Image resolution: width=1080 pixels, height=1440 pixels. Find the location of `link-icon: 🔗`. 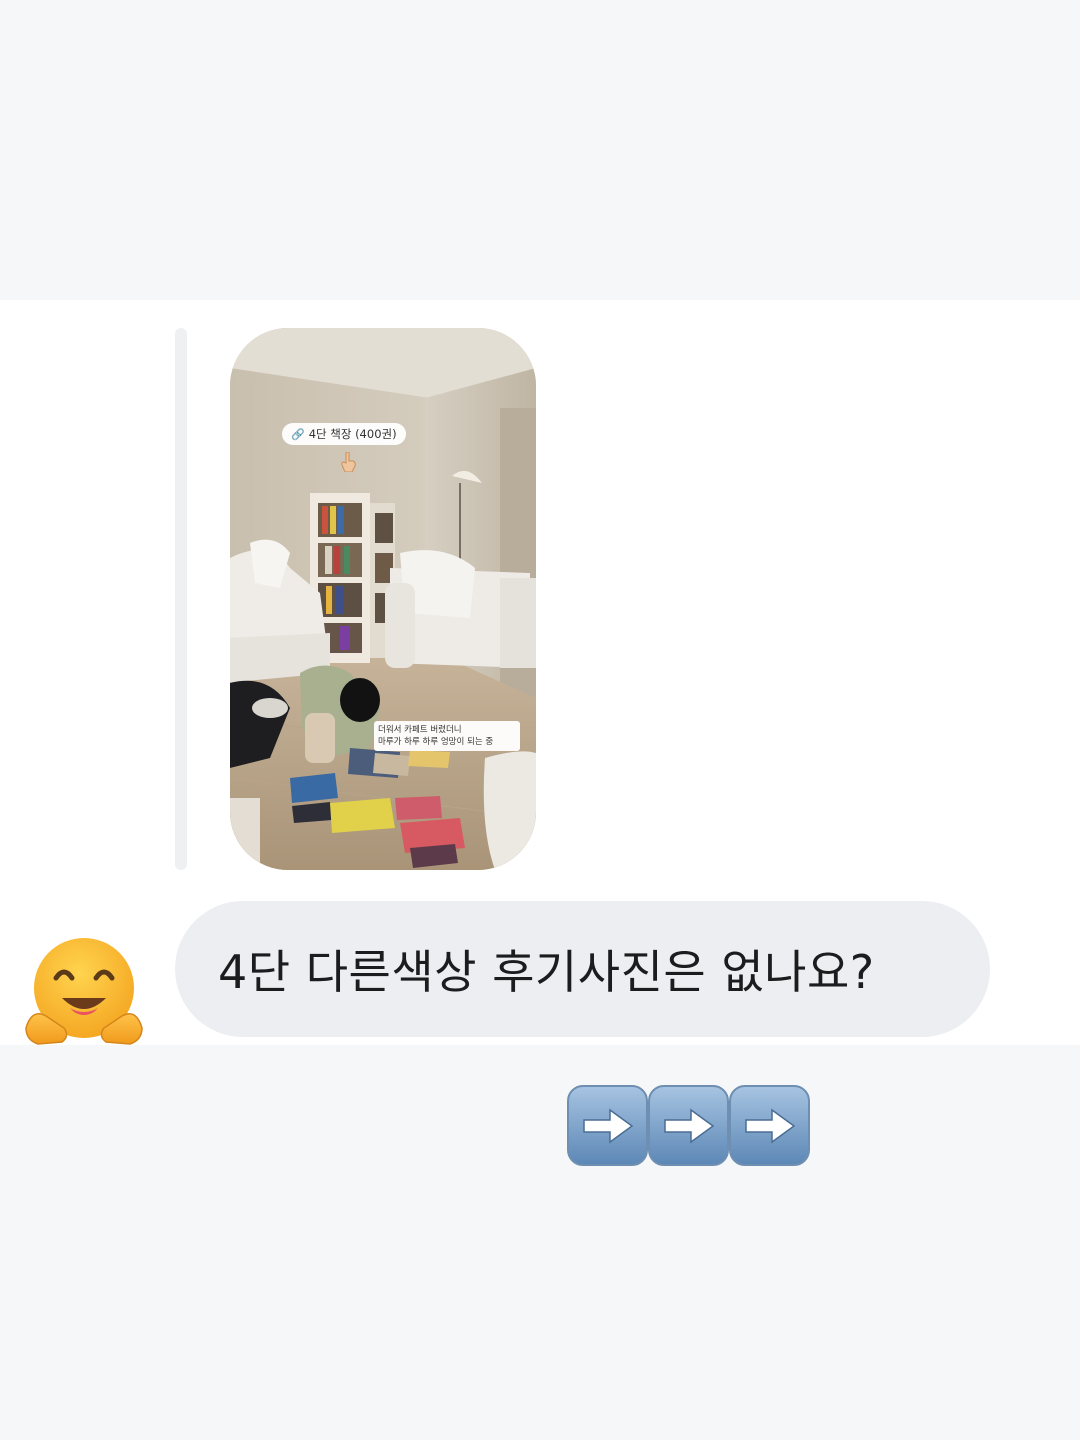

link-icon: 🔗 is located at coordinates (298, 434).